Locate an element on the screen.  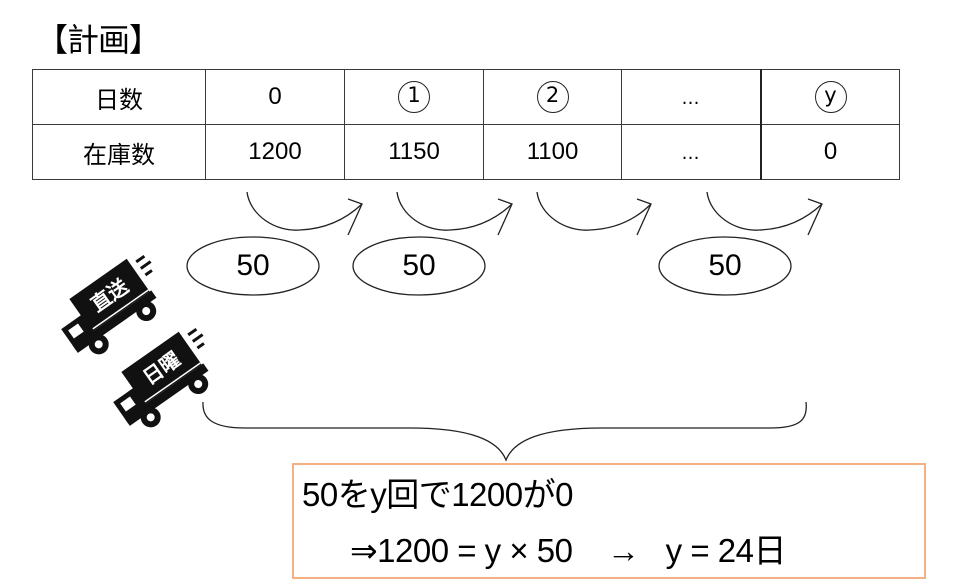
result-statement: 50をy回で1200が0 is located at coordinates (437, 494).